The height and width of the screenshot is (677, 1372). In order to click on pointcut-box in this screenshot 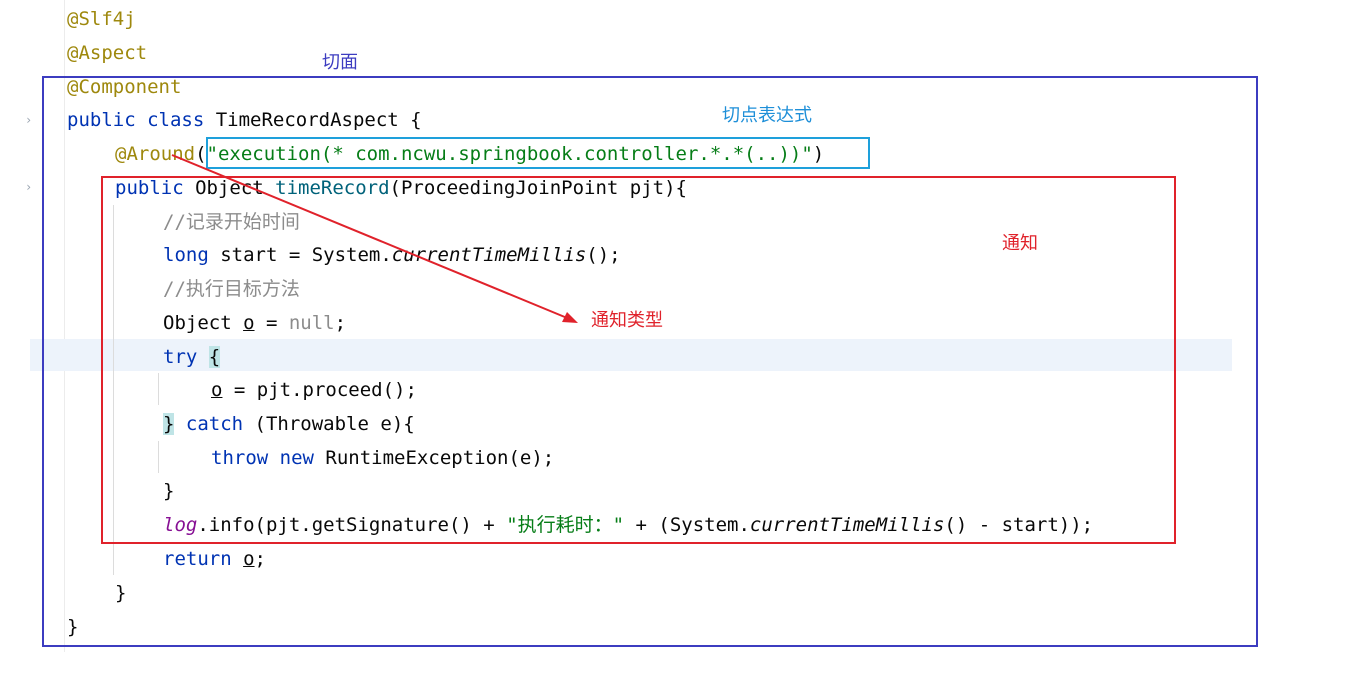, I will do `click(538, 153)`.